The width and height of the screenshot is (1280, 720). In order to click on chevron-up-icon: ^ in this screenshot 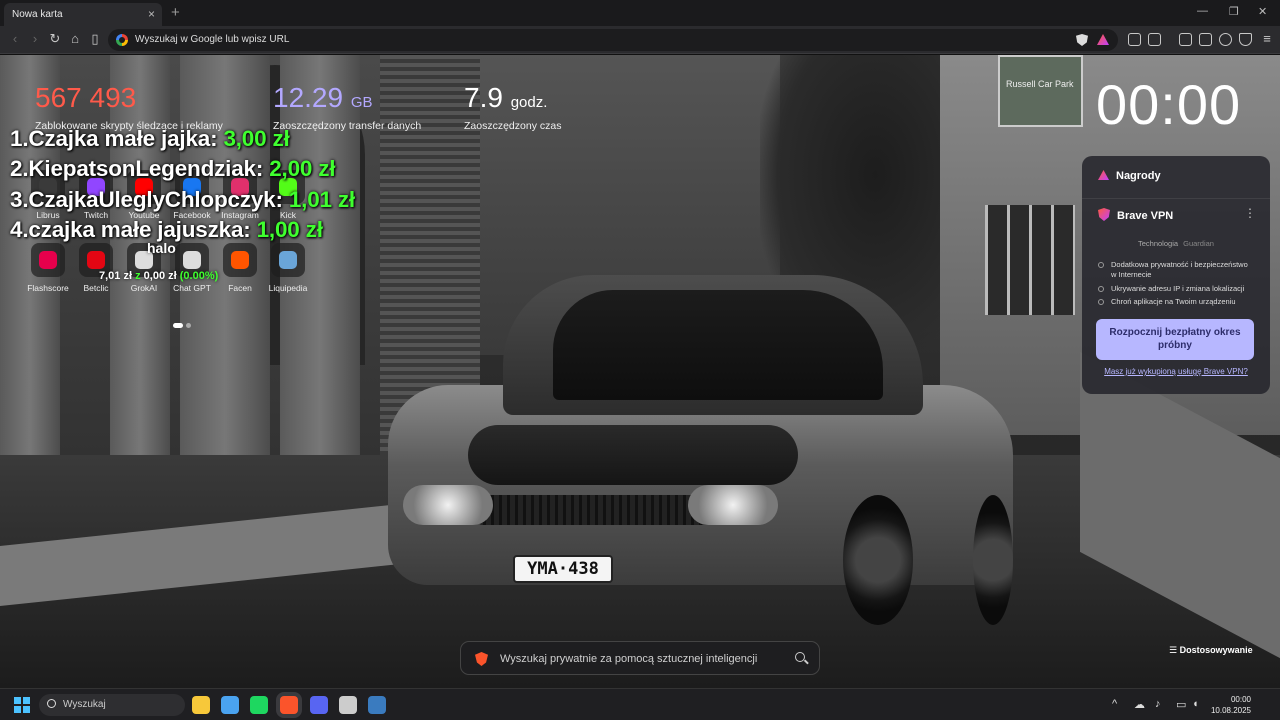, I will do `click(1114, 704)`.